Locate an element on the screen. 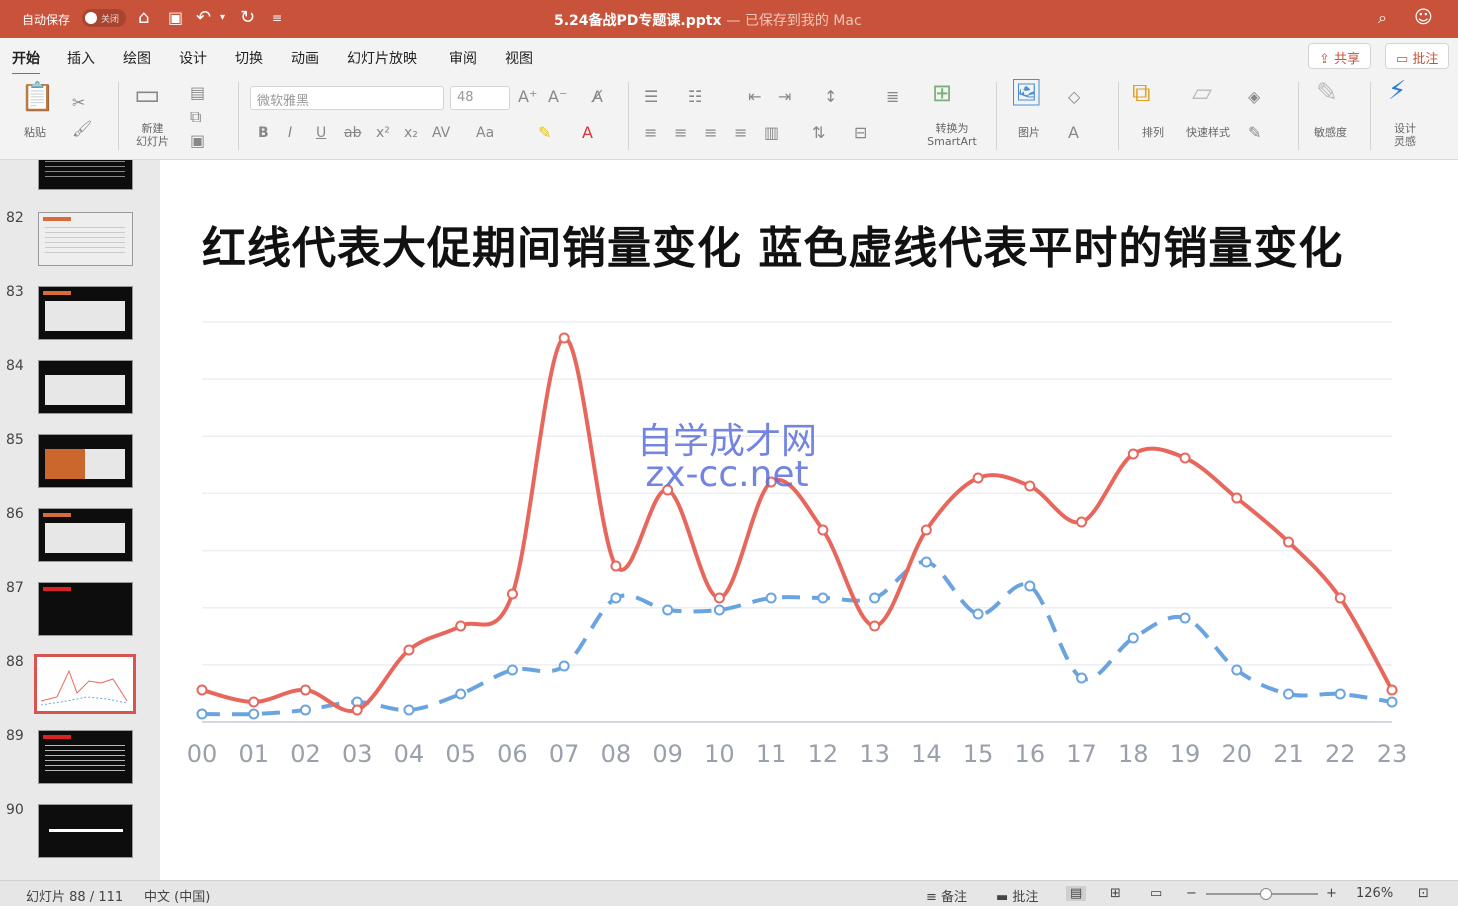 This screenshot has height=906, width=1458. textbox-icon: A is located at coordinates (1073, 133).